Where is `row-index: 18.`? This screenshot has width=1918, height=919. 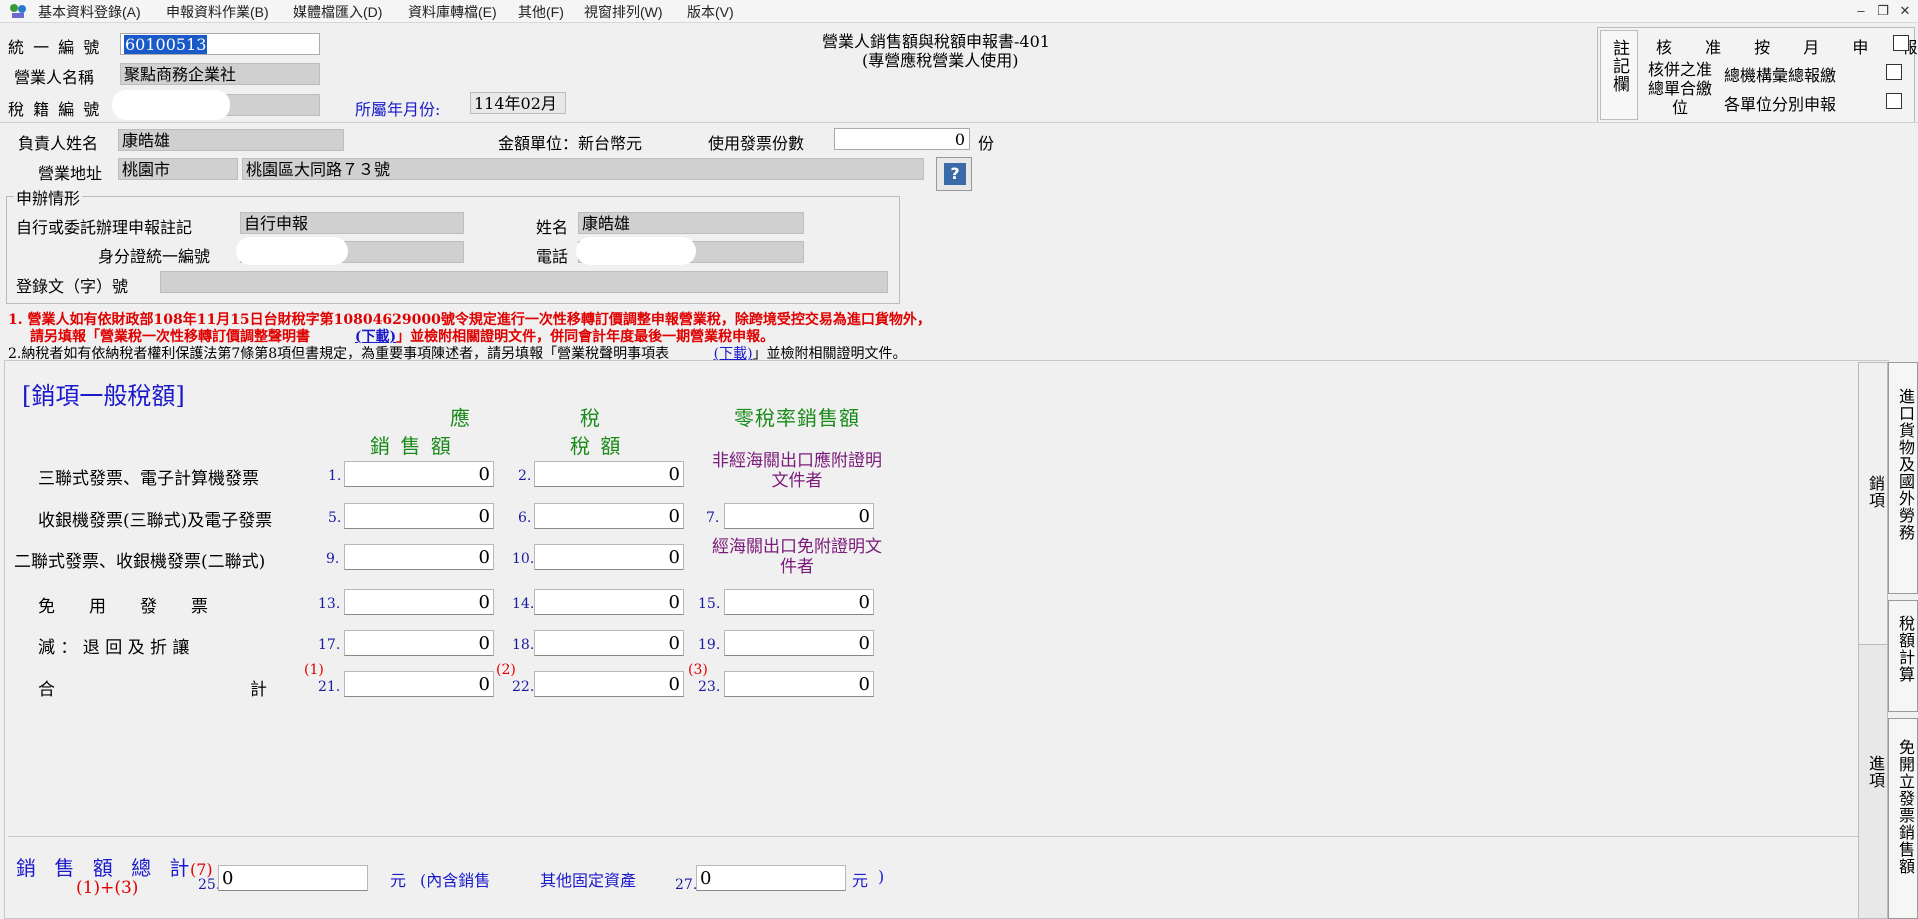
row-index: 18. is located at coordinates (523, 645).